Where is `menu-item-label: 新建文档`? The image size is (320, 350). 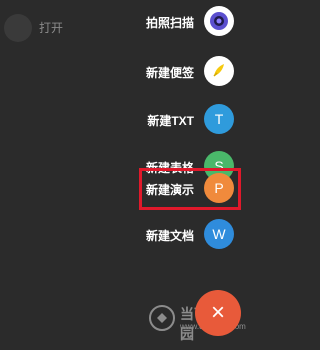 menu-item-label: 新建文档 is located at coordinates (169, 236).